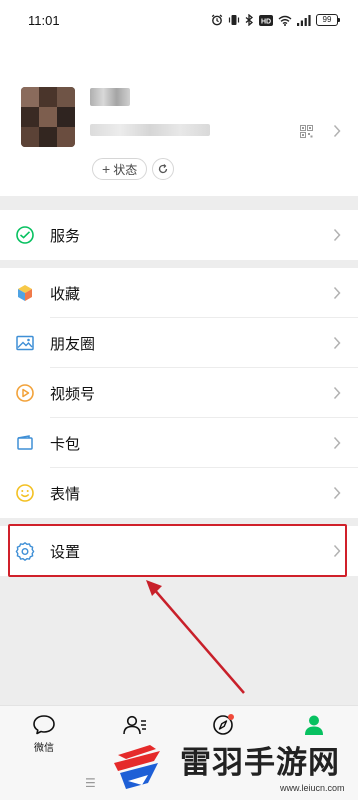 The image size is (358, 800). Describe the element at coordinates (90, 783) in the screenshot. I see `menu-lines-icon: ☰` at that location.